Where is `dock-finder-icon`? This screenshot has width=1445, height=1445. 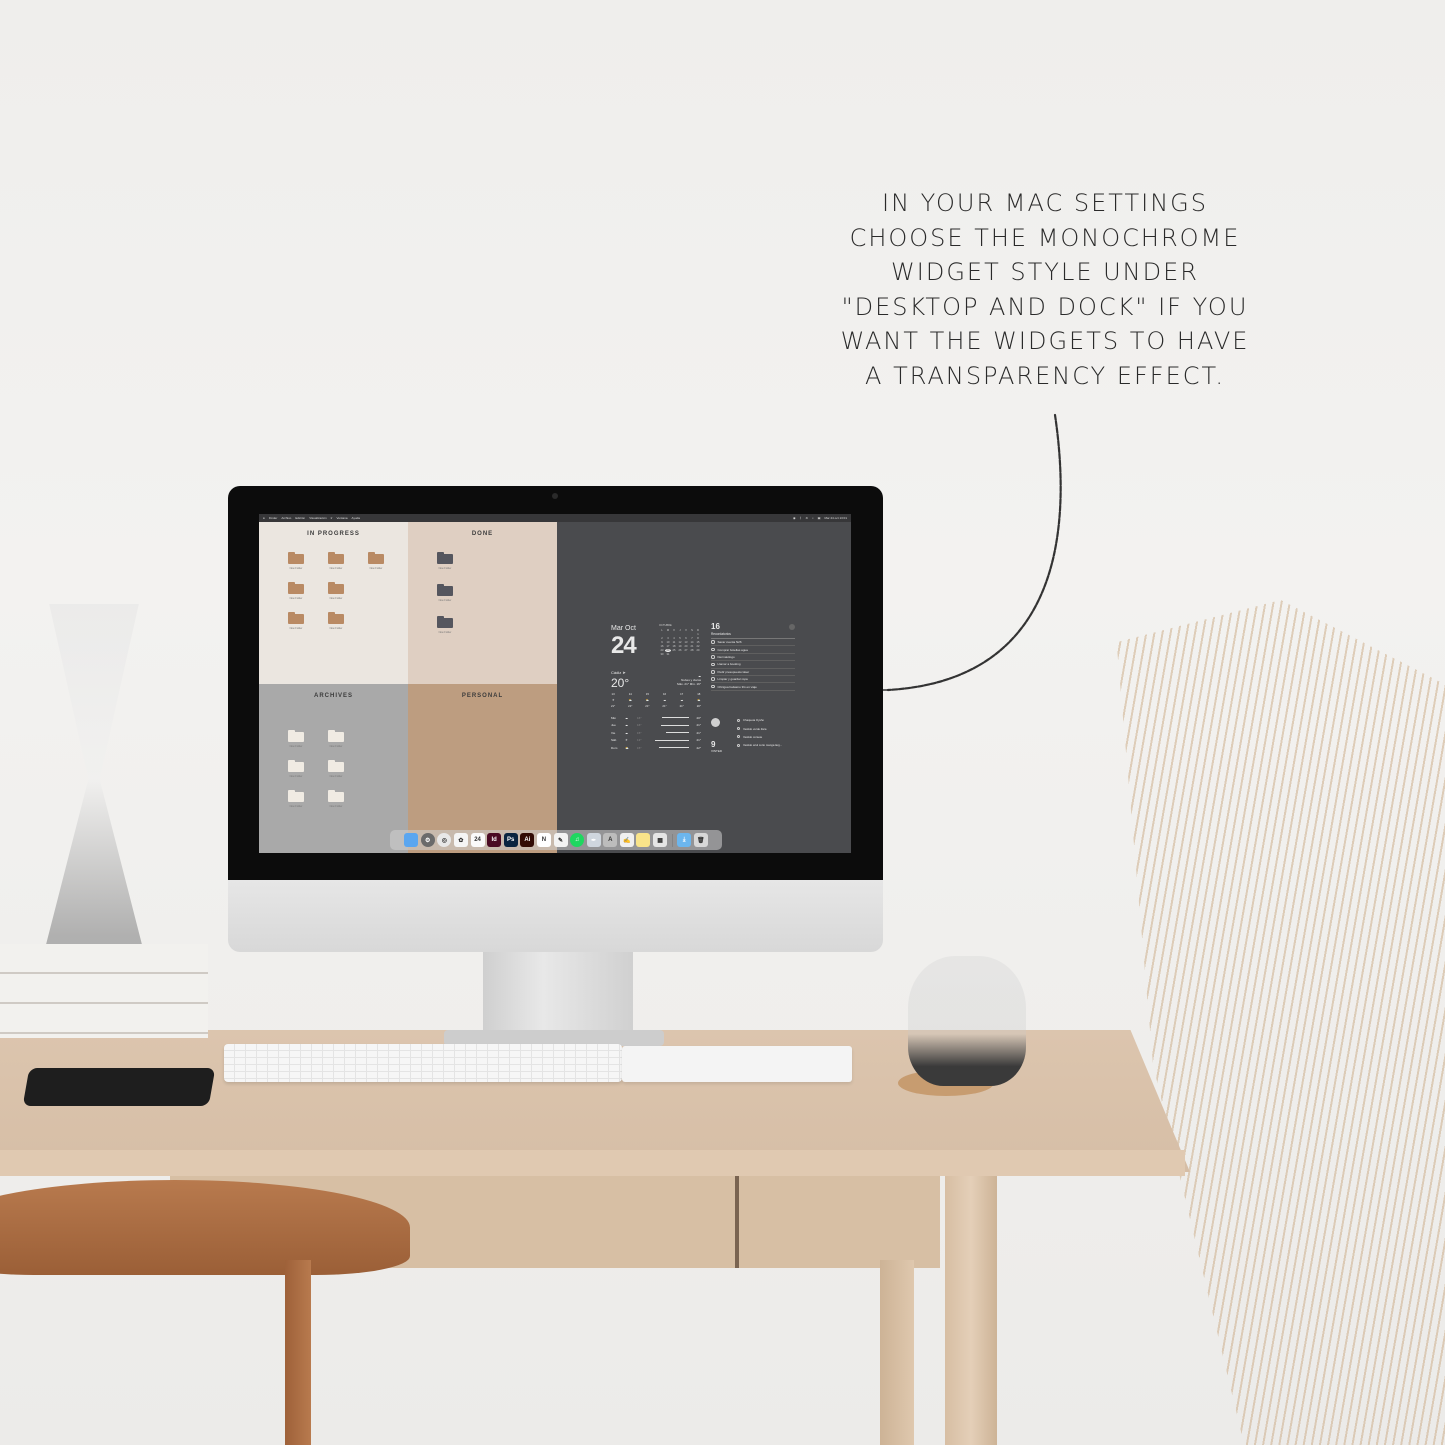
dock-finder-icon is located at coordinates (411, 840).